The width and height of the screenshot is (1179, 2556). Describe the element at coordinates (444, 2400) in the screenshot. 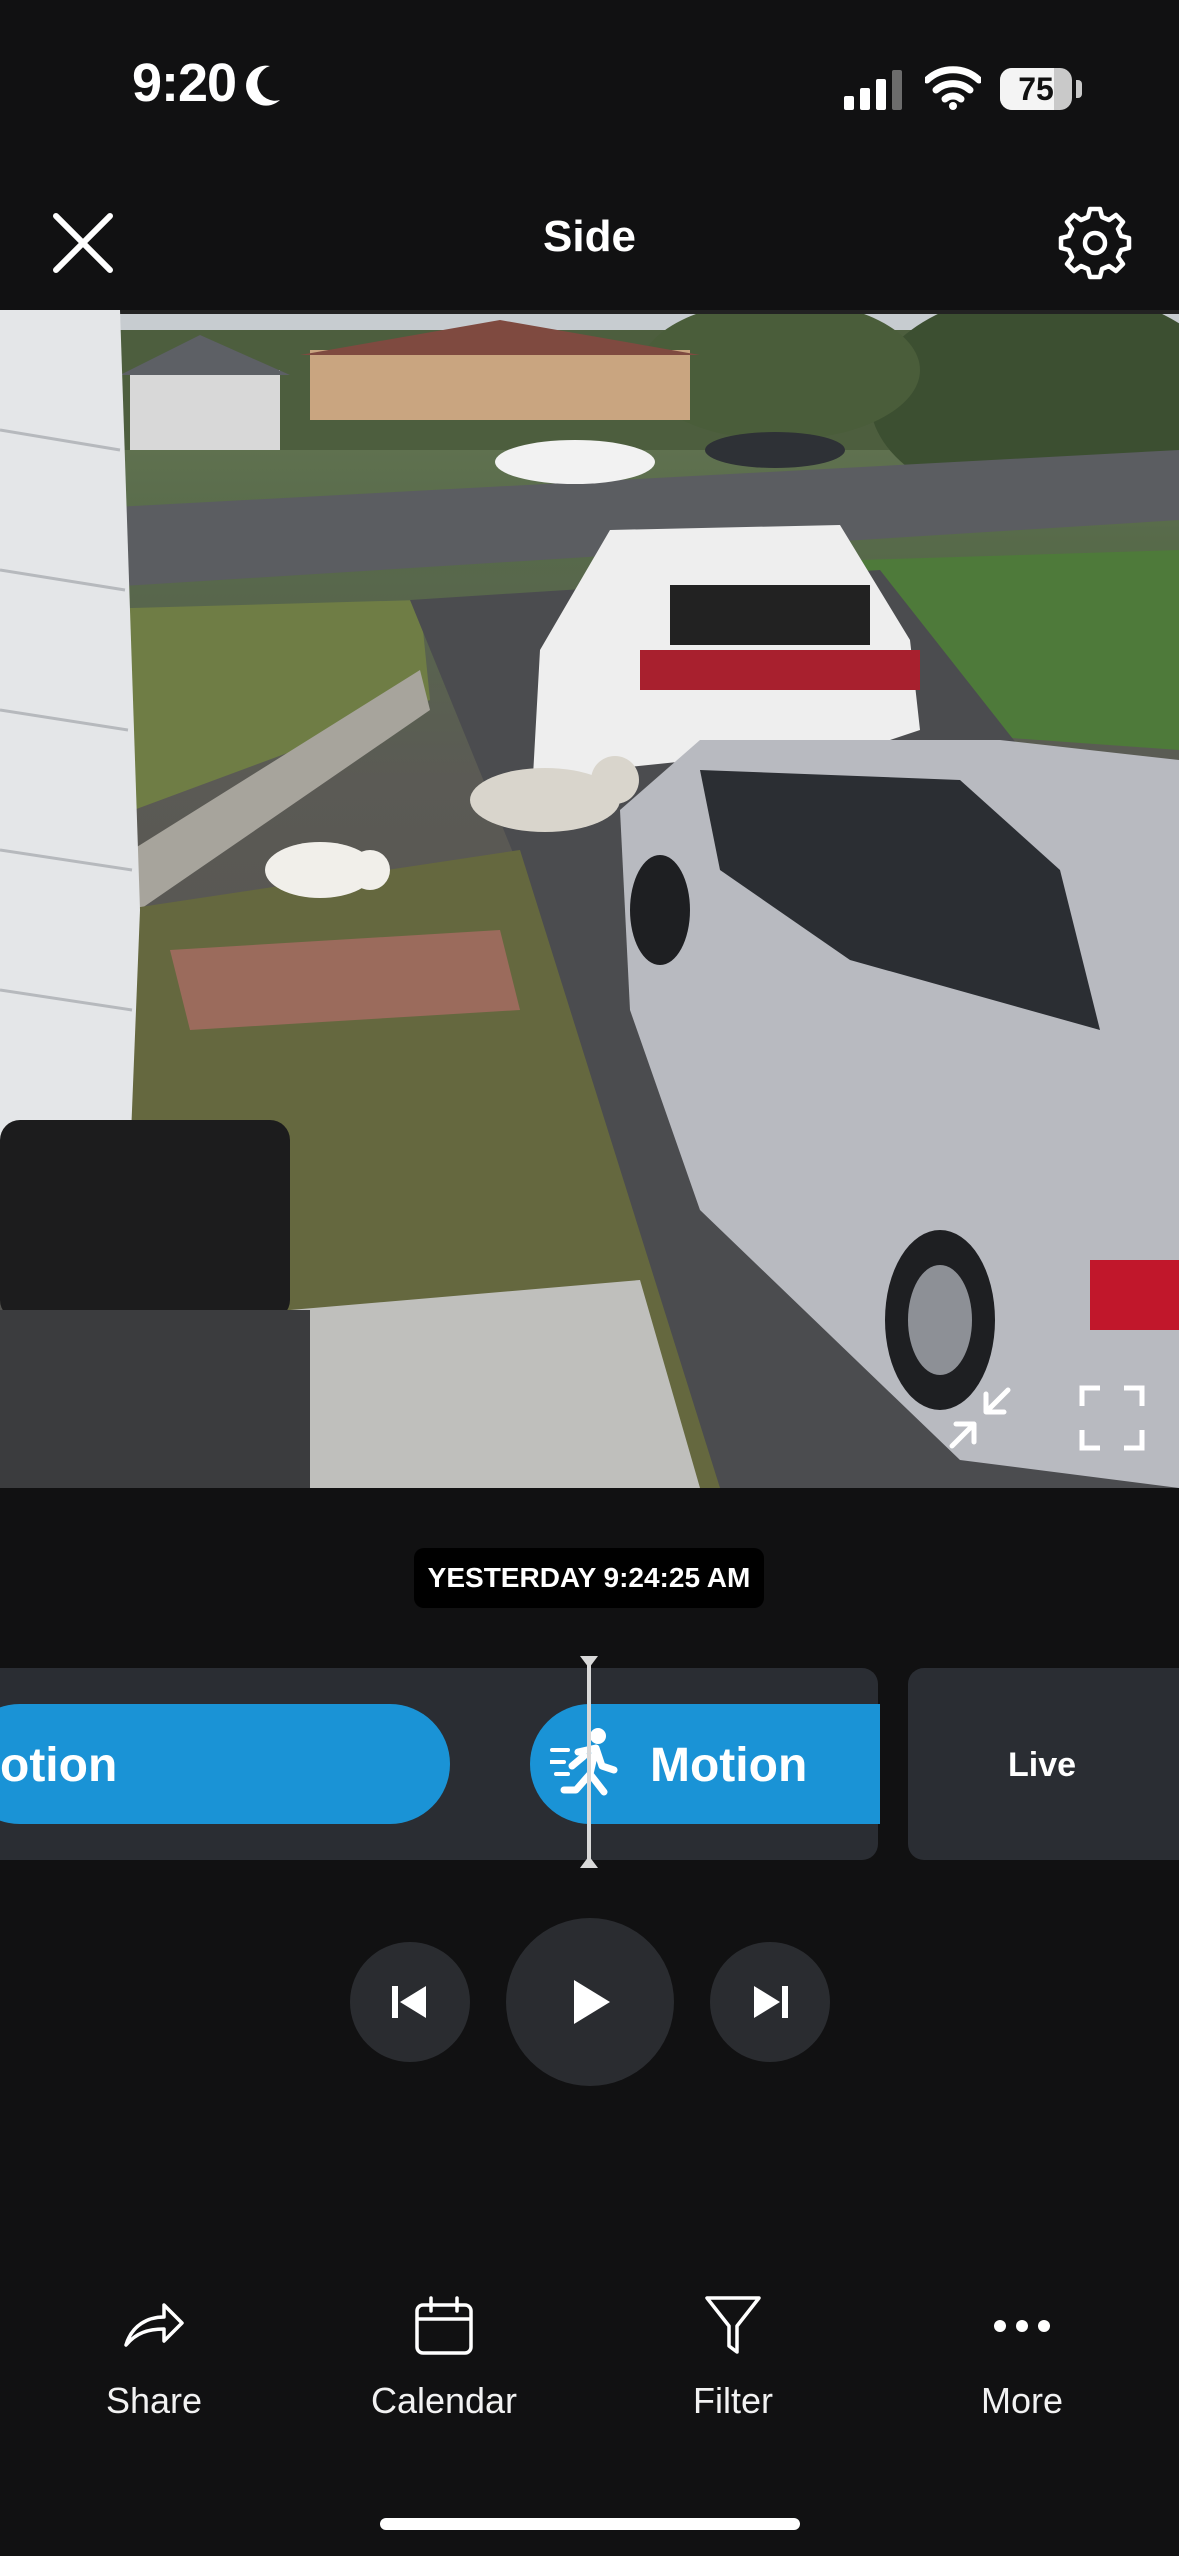

I see `calendar-label: Calendar` at that location.